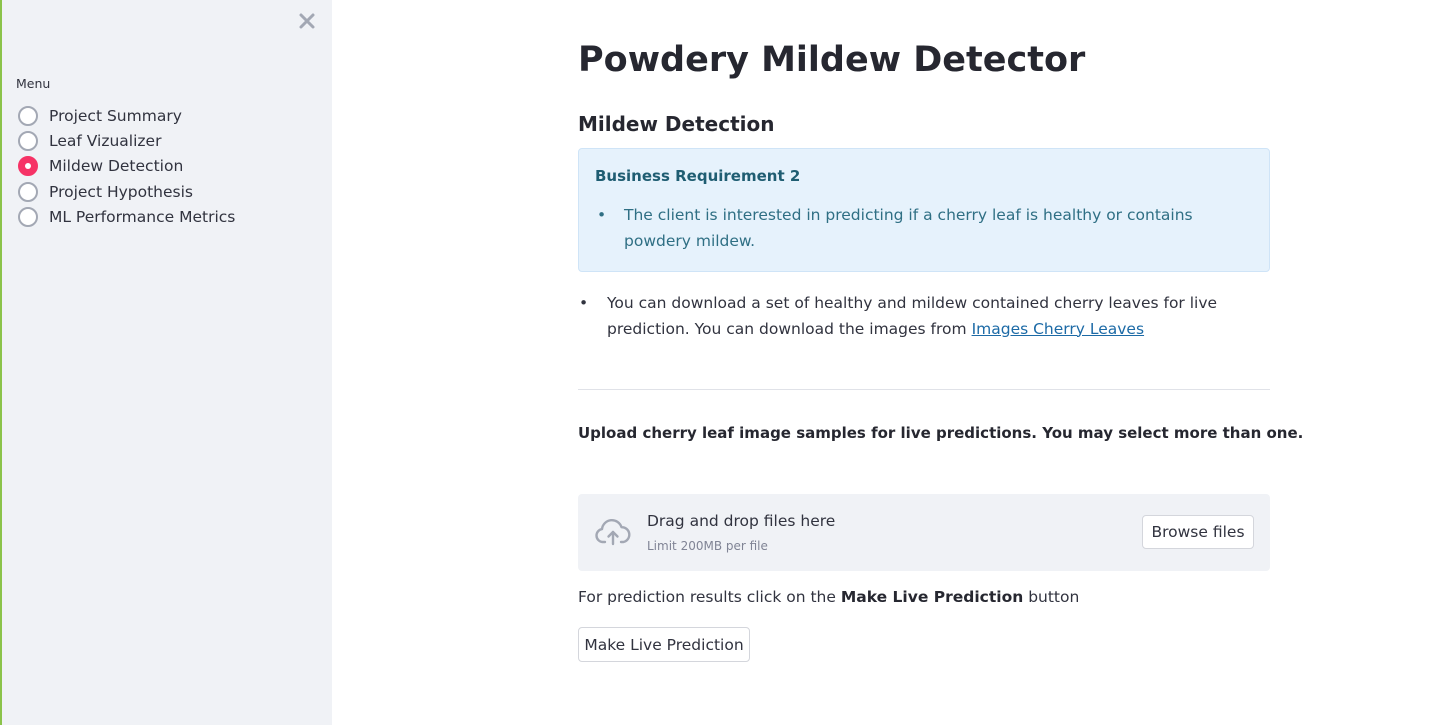  I want to click on menu-item-leaf-vizualizer: Leaf Vizualizer, so click(126, 140).